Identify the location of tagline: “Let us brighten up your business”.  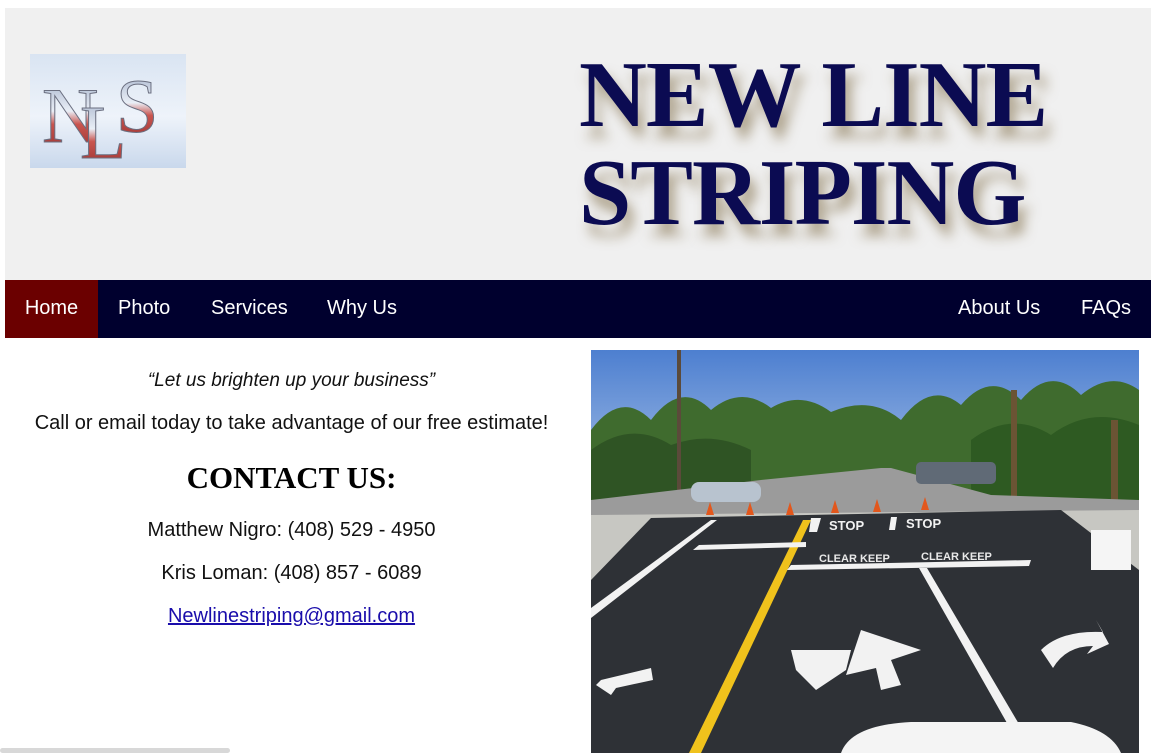
(291, 380).